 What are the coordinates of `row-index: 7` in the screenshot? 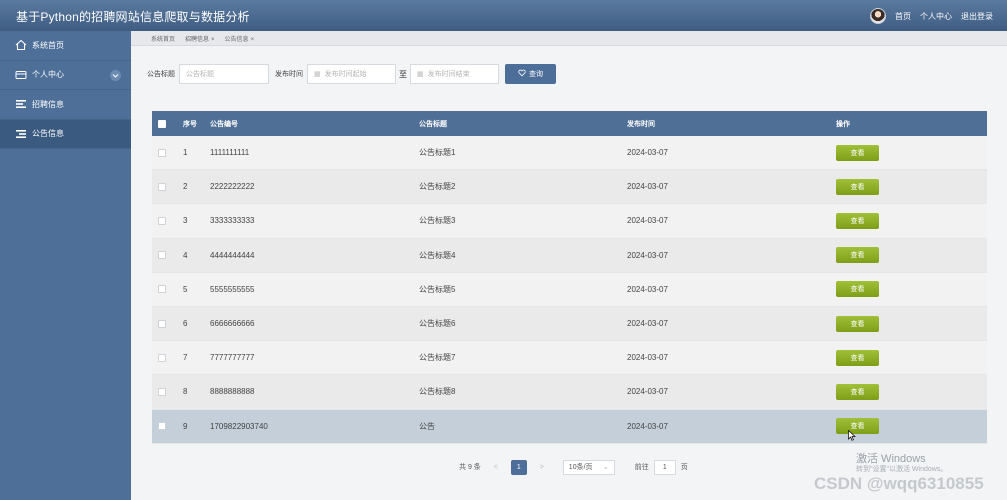 It's located at (185, 358).